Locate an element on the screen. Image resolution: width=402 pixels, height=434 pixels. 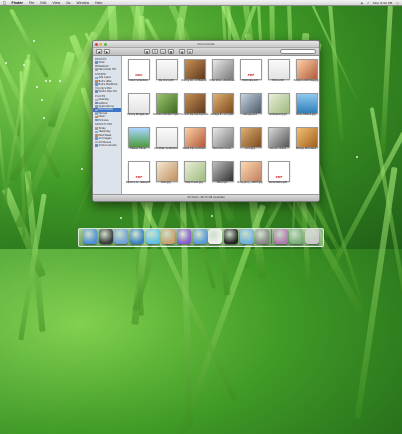
menu-app-name: Finder is located at coordinates (17, 3).